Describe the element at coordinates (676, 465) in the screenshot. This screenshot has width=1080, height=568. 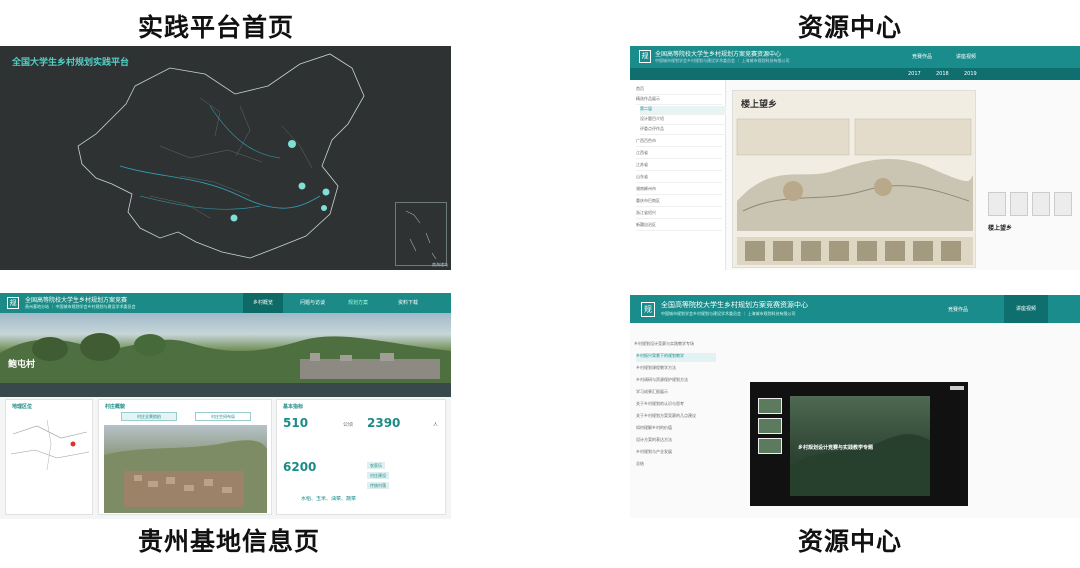
I see `lecture-item: 总结` at that location.